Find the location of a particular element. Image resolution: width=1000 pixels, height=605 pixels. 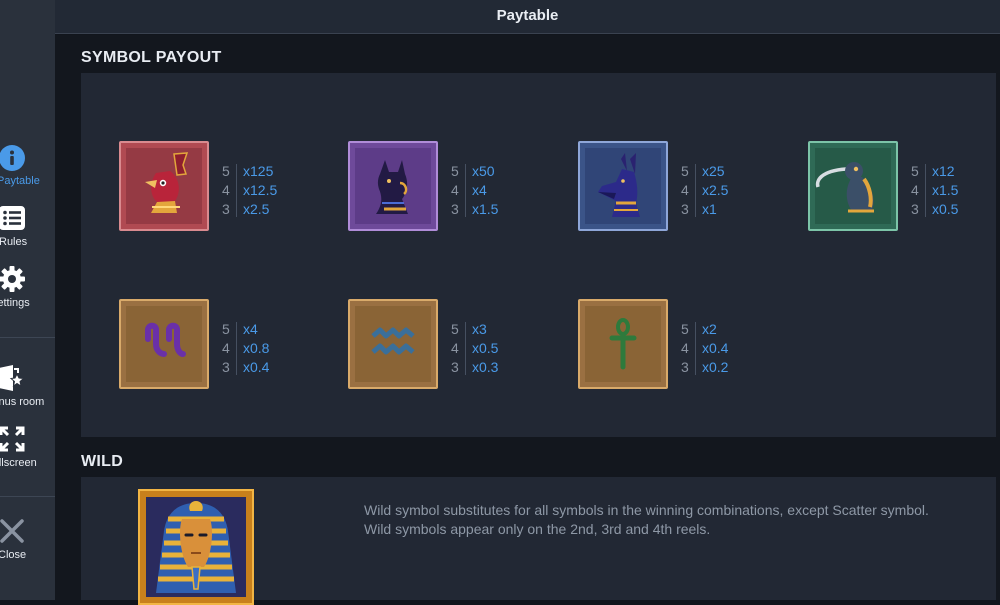

sidebar-item-label: Paytable is located at coordinates (20, 181).